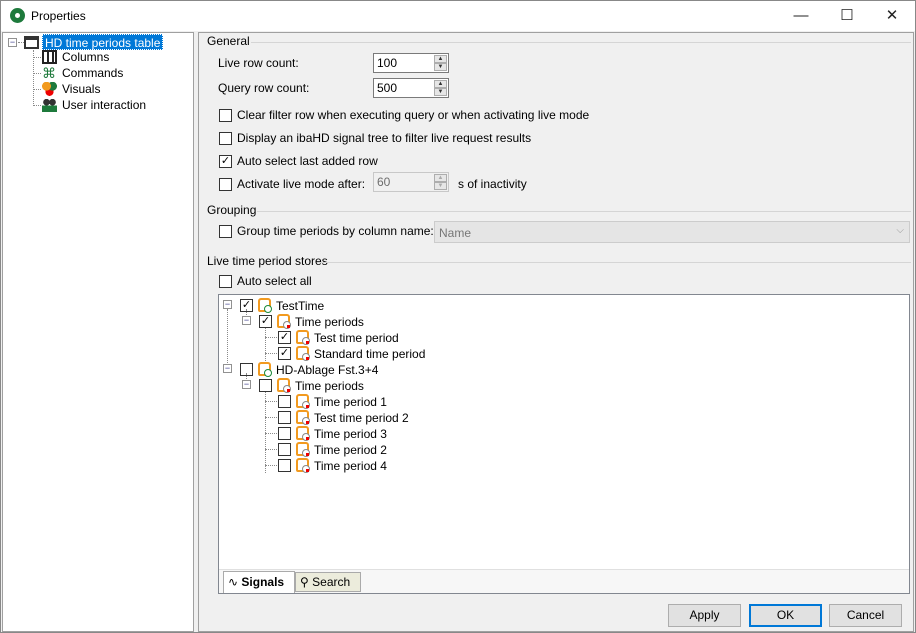 The width and height of the screenshot is (916, 633). Describe the element at coordinates (49, 57) in the screenshot. I see `columns-icon` at that location.